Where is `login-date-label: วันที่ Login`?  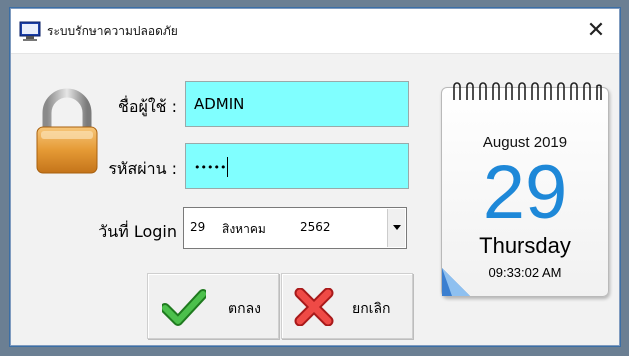 login-date-label: วันที่ Login is located at coordinates (137, 231).